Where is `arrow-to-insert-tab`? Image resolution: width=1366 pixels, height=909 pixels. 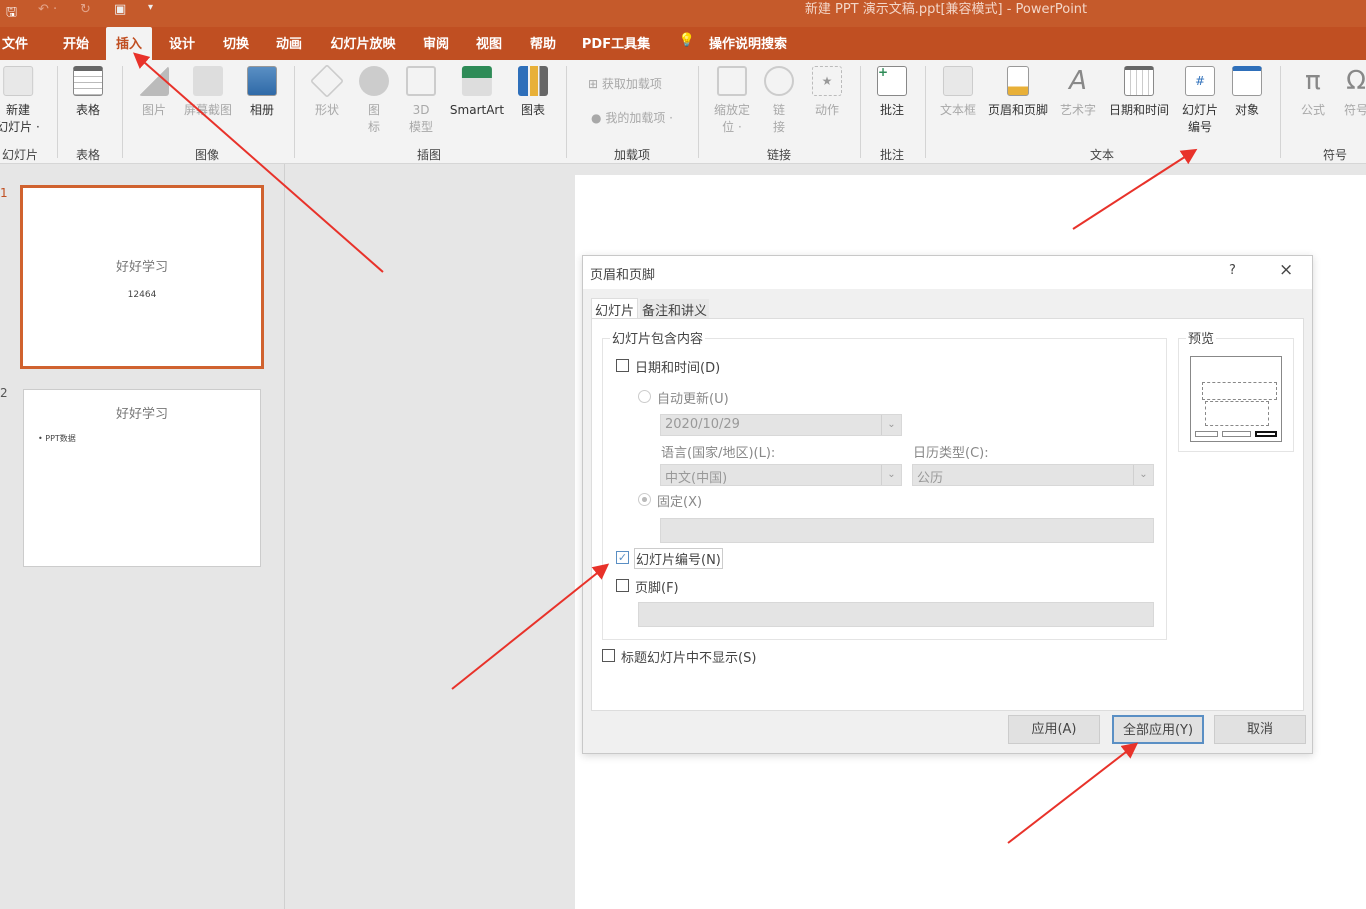
arrow-to-insert-tab is located at coordinates (258, 162).